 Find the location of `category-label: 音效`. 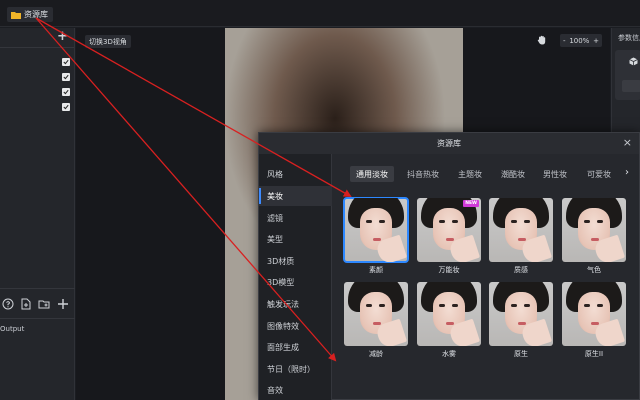

category-label: 音效 is located at coordinates (275, 390).